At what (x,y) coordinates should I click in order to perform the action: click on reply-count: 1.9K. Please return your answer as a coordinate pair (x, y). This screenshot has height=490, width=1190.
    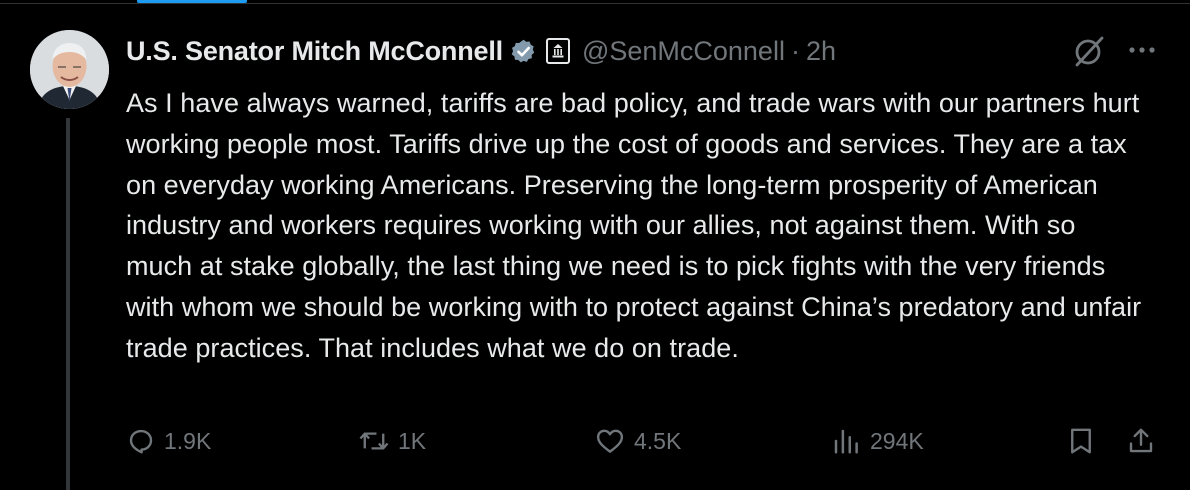
    Looking at the image, I should click on (188, 440).